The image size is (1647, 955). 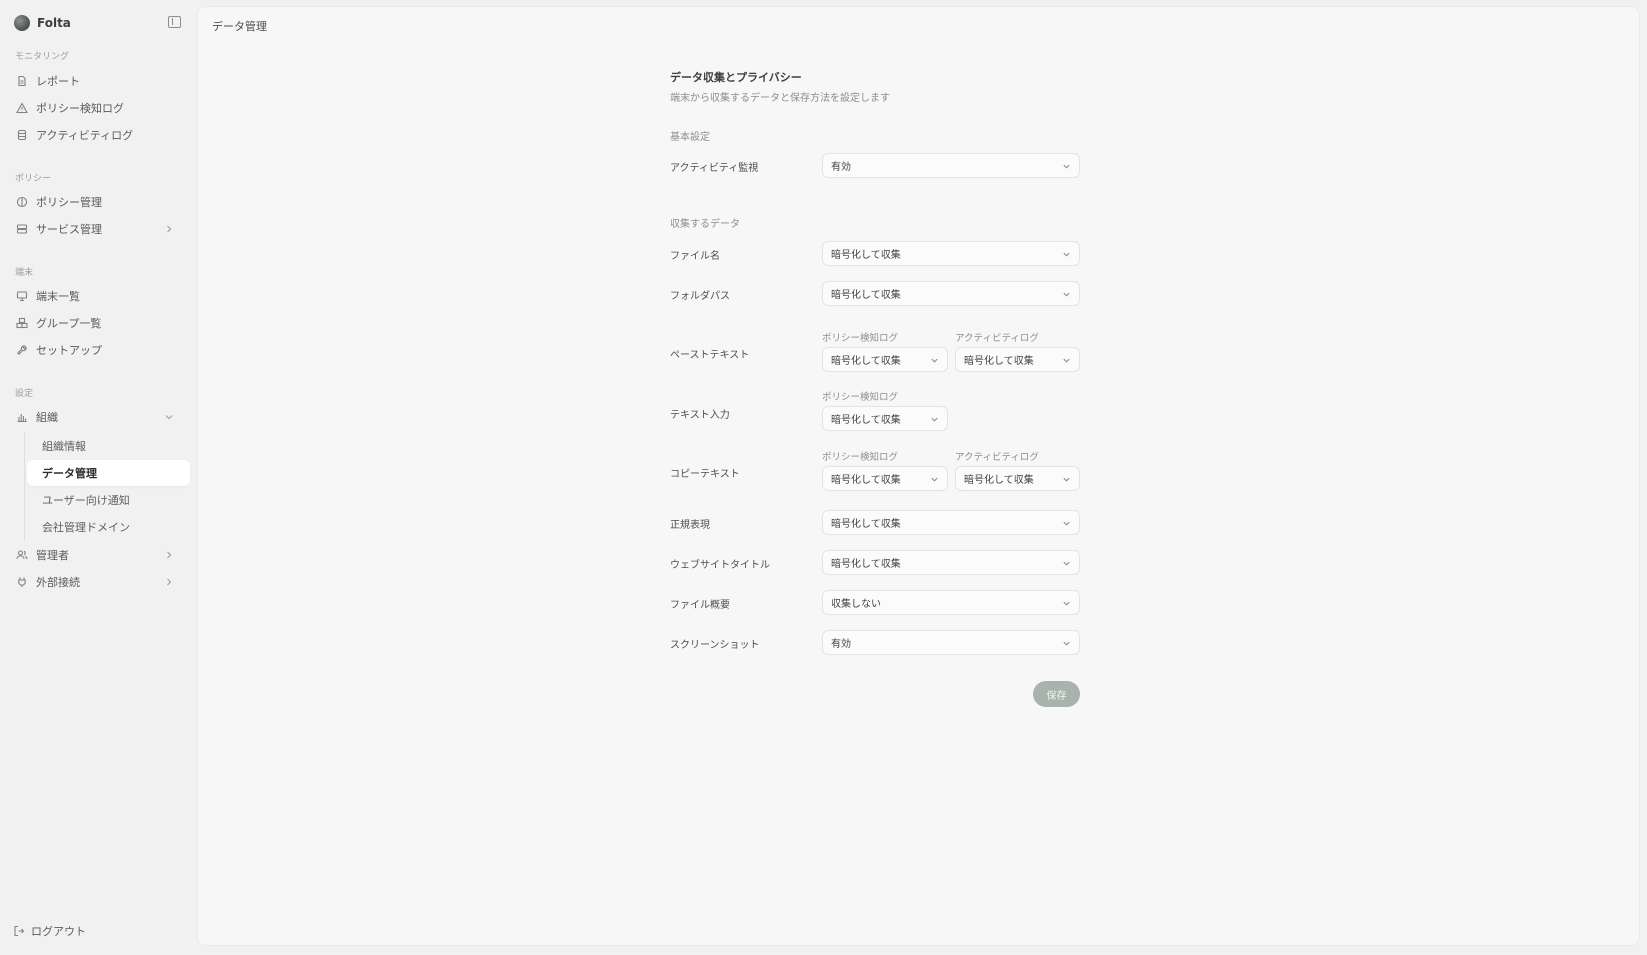 I want to click on section-label-monitoring: モニタリング, so click(x=42, y=57).